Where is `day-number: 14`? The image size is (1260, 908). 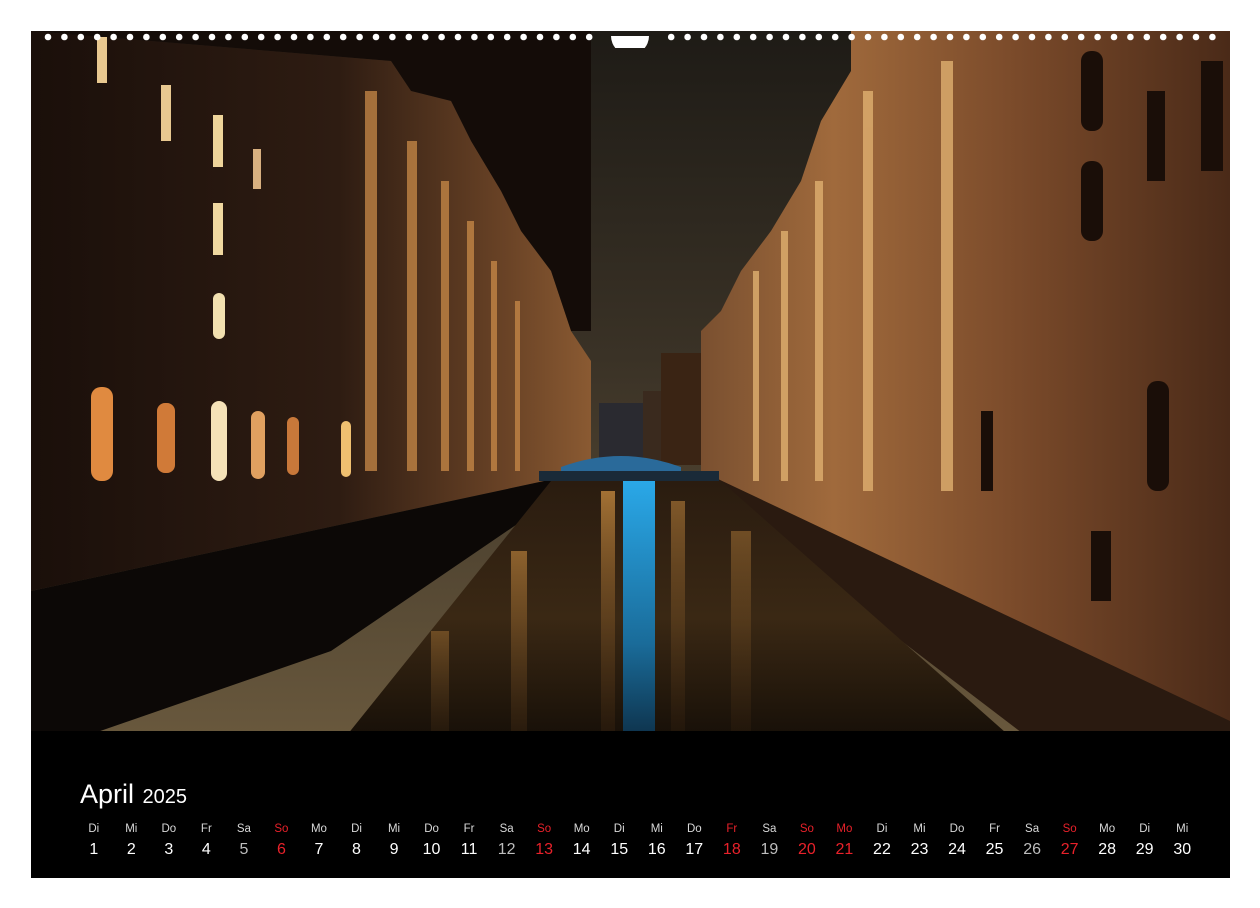 day-number: 14 is located at coordinates (581, 849).